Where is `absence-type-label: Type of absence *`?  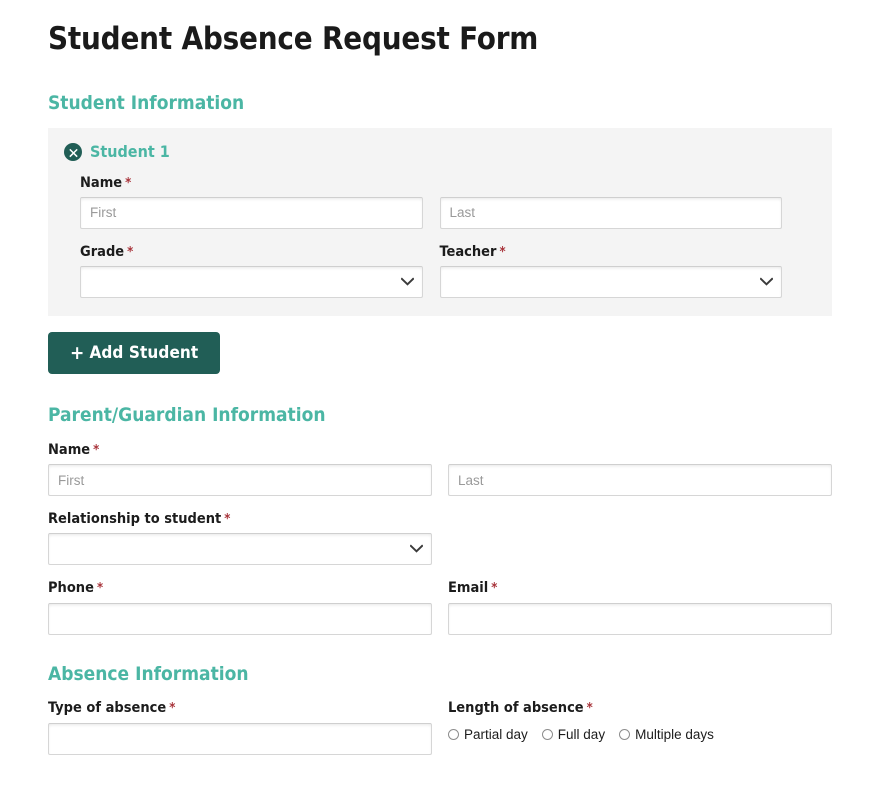 absence-type-label: Type of absence * is located at coordinates (240, 708).